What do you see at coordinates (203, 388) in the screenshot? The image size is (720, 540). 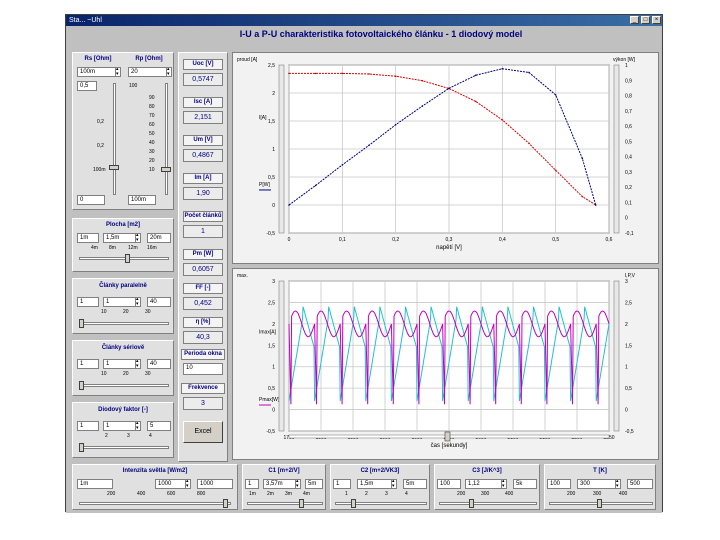 I see `frekvence-label: Frekvence` at bounding box center [203, 388].